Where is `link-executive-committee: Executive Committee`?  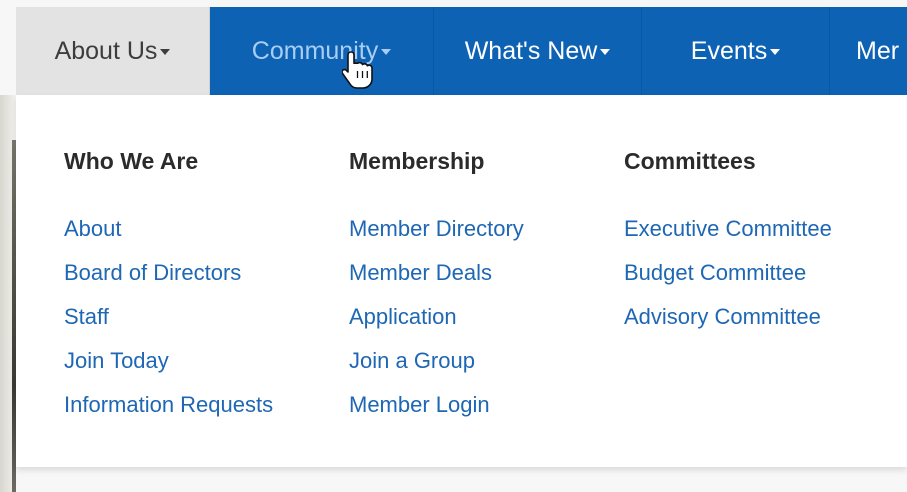 link-executive-committee: Executive Committee is located at coordinates (728, 228).